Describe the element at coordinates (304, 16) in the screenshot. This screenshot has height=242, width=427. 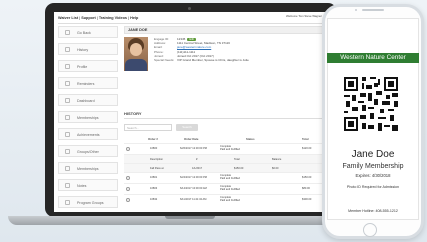
I see `welcome-text: Welcome Tom Steve Wagner` at that location.